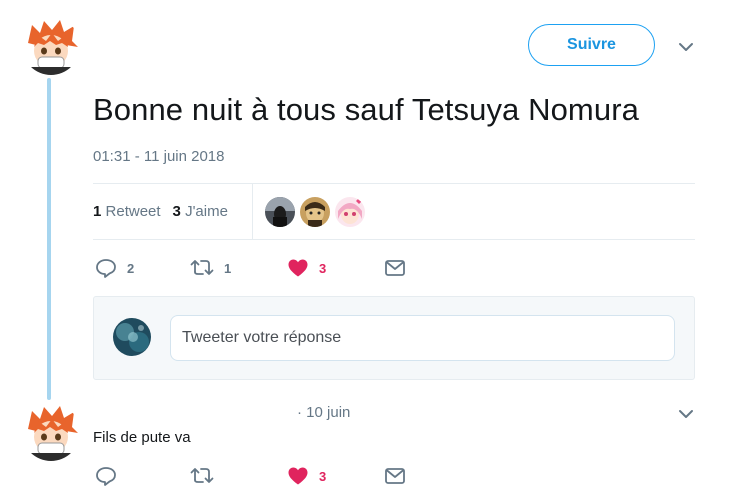 This screenshot has height=496, width=736. What do you see at coordinates (131, 268) in the screenshot?
I see `reply-count: 2` at bounding box center [131, 268].